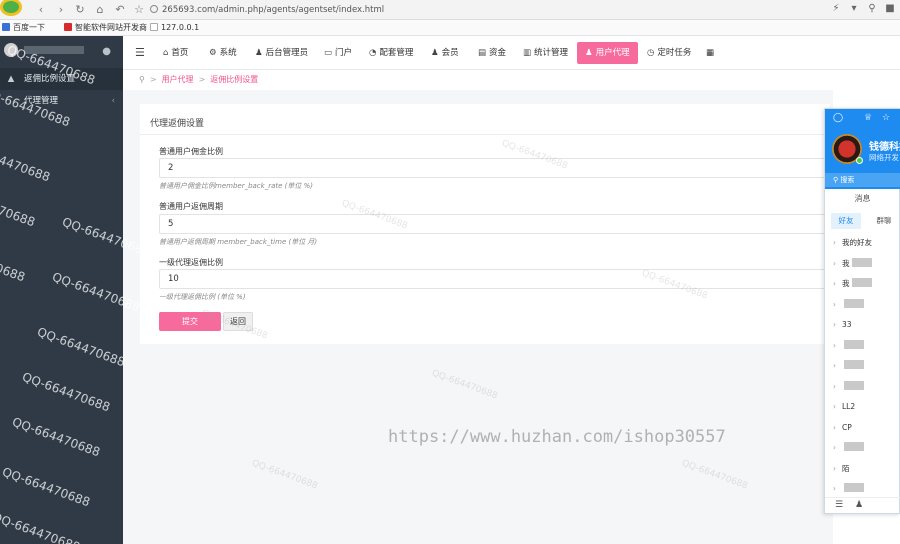 The height and width of the screenshot is (544, 900). Describe the element at coordinates (862, 180) in the screenshot. I see `qq-search-input: ⚲ 搜索` at that location.